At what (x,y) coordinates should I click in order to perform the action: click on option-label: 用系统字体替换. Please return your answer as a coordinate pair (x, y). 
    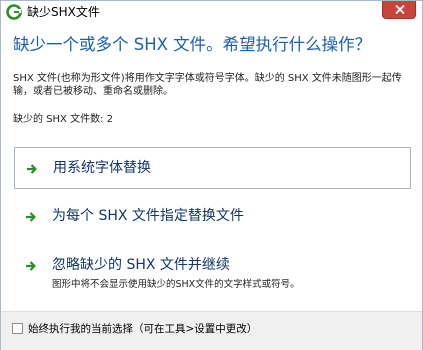
    Looking at the image, I should click on (102, 168).